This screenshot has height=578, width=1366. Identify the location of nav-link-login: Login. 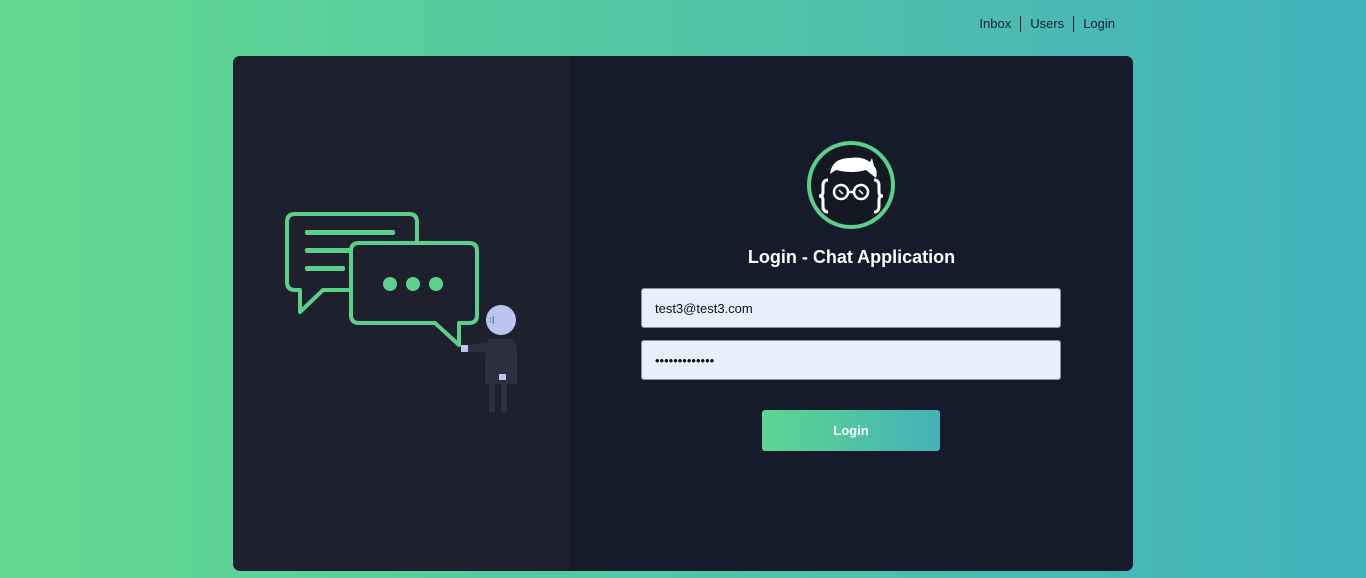
(1099, 24).